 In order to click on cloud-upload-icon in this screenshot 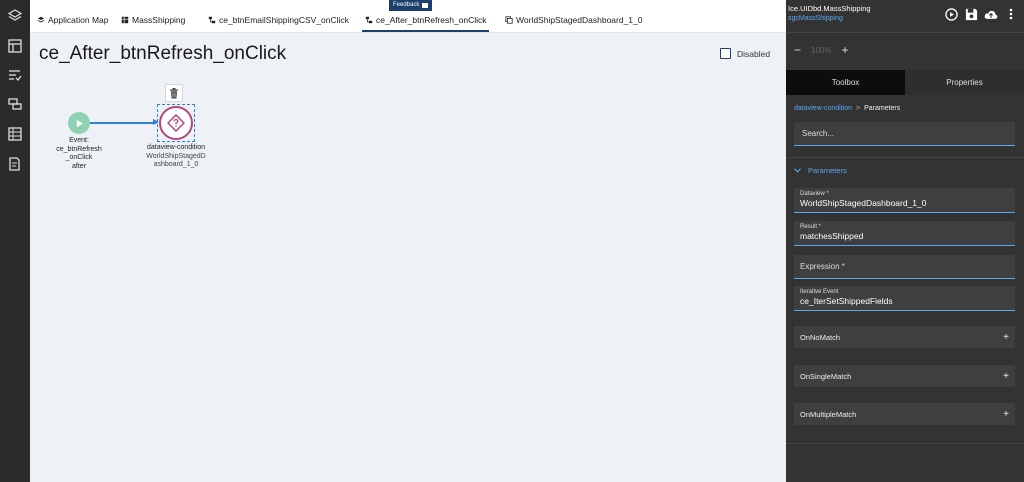, I will do `click(991, 14)`.